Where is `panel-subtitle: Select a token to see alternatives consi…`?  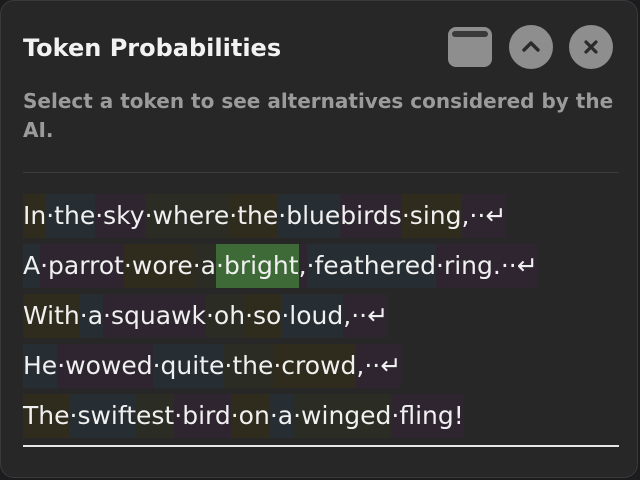 panel-subtitle: Select a token to see alternatives consi… is located at coordinates (318, 115).